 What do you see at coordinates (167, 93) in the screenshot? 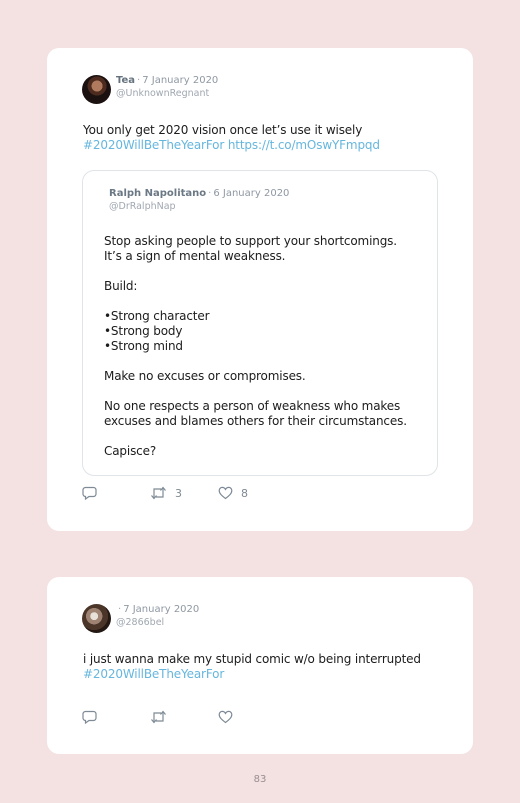
I see `author-handle: @UnknownRegnant` at bounding box center [167, 93].